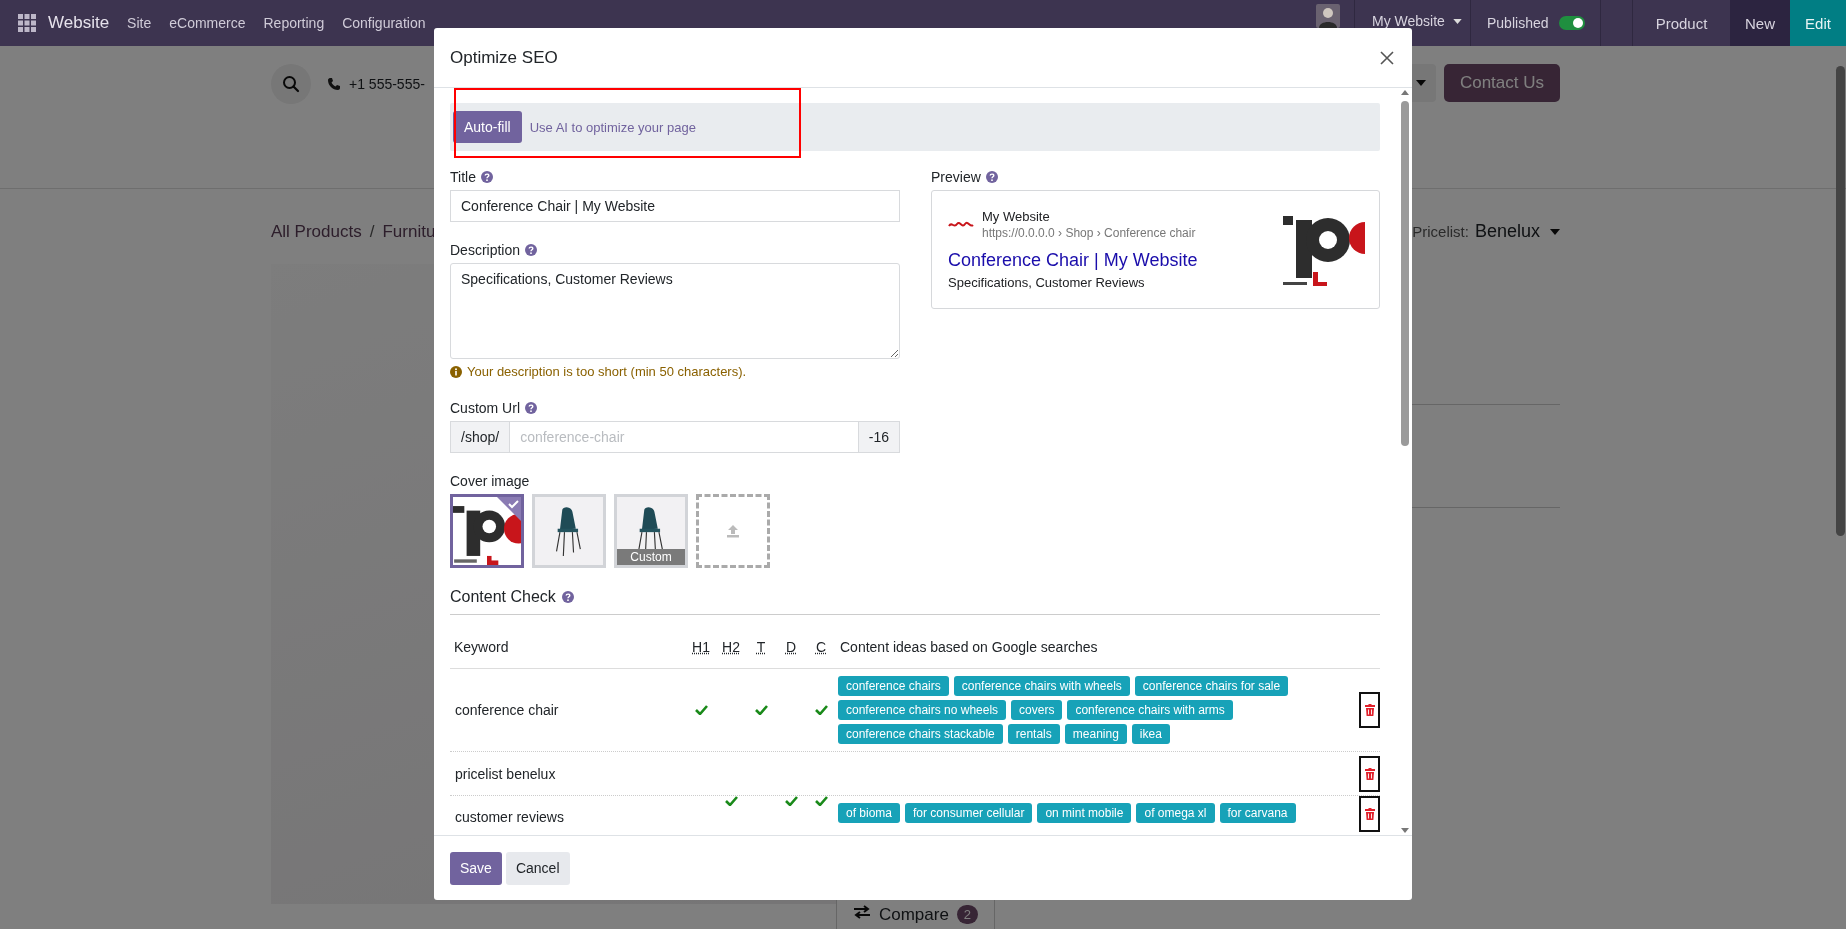 The width and height of the screenshot is (1846, 929). Describe the element at coordinates (684, 437) in the screenshot. I see `url-input: conference-chair` at that location.